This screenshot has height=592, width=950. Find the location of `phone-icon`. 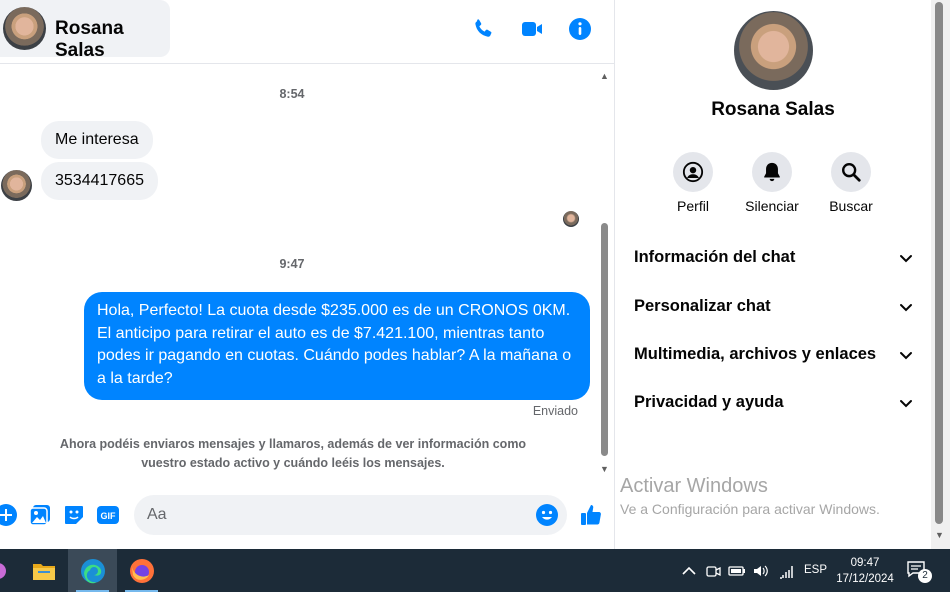

phone-icon is located at coordinates (483, 29).